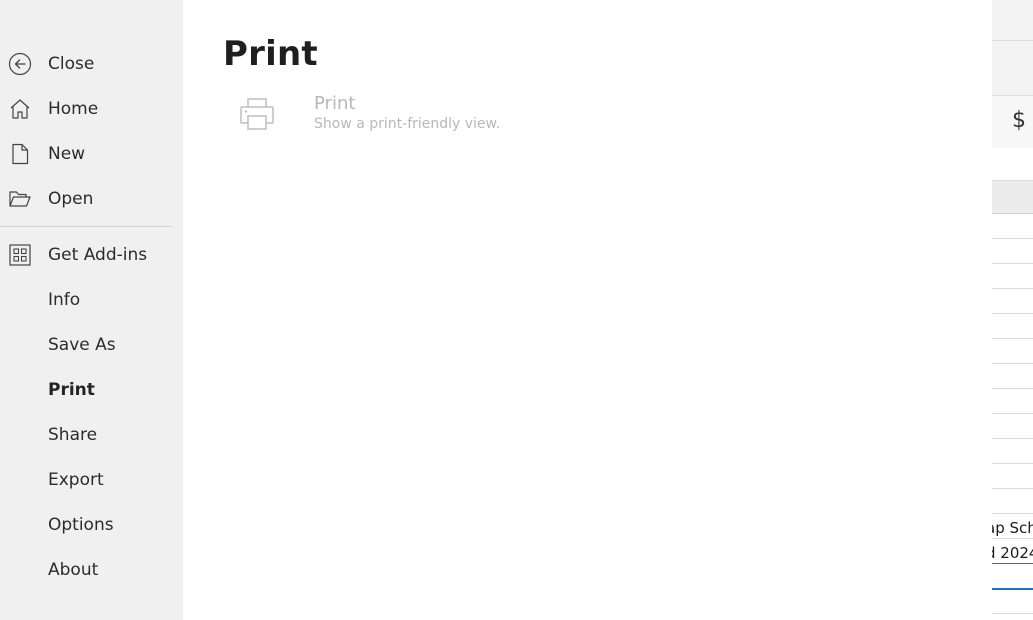  Describe the element at coordinates (407, 124) in the screenshot. I see `print-option-description: Show a print-friendly view.` at that location.